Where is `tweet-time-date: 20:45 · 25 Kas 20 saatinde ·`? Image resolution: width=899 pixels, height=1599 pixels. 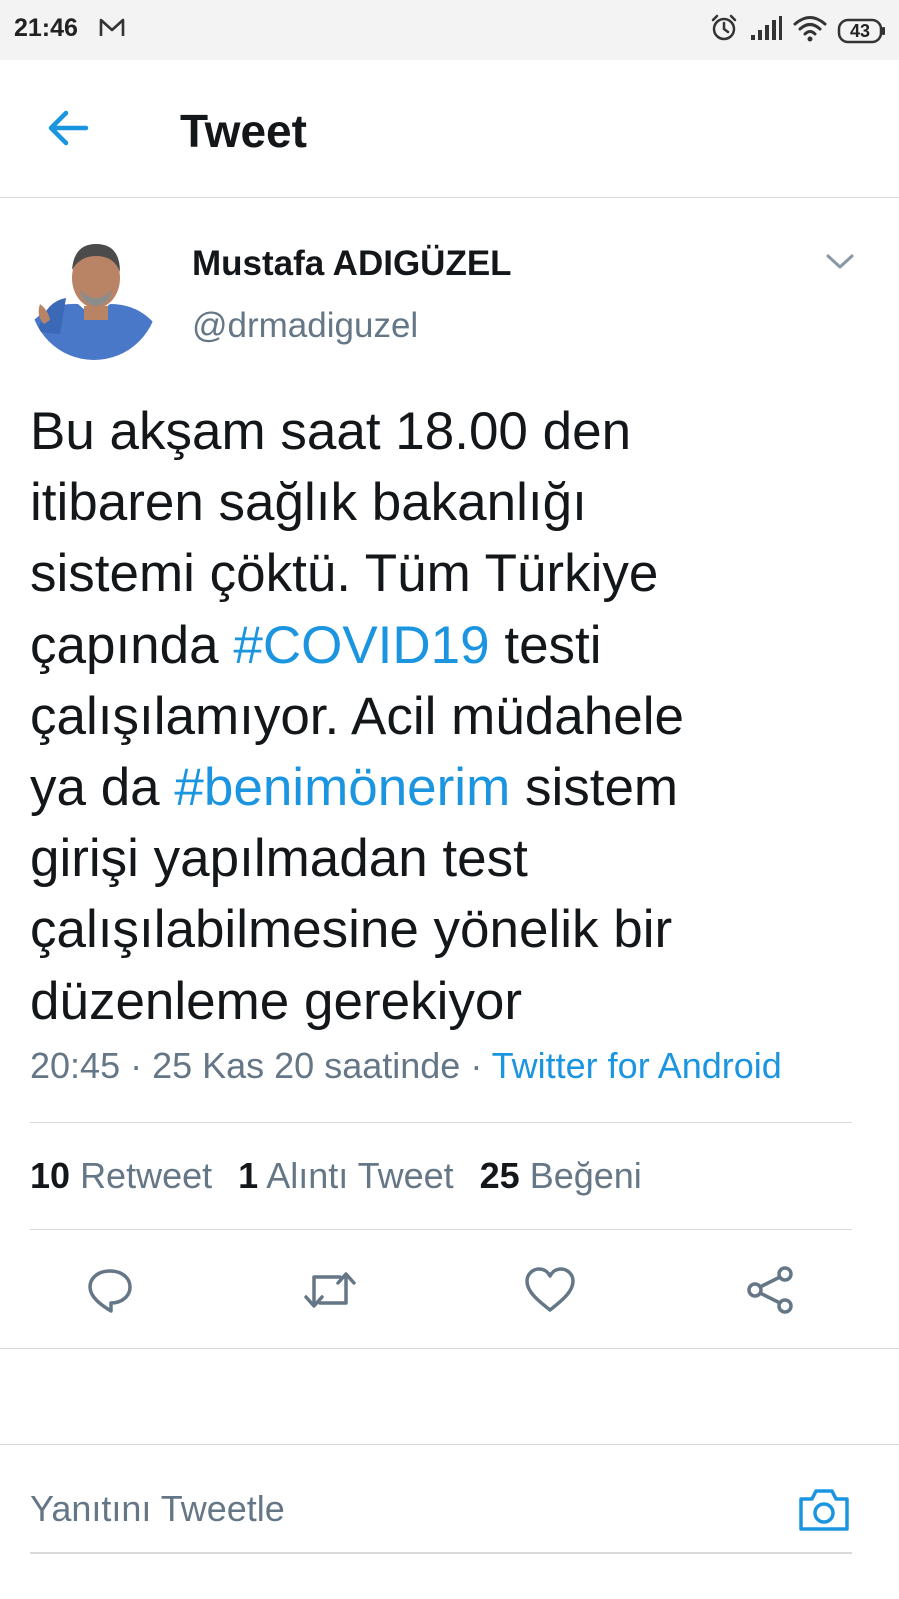 tweet-time-date: 20:45 · 25 Kas 20 saatinde · is located at coordinates (261, 1065).